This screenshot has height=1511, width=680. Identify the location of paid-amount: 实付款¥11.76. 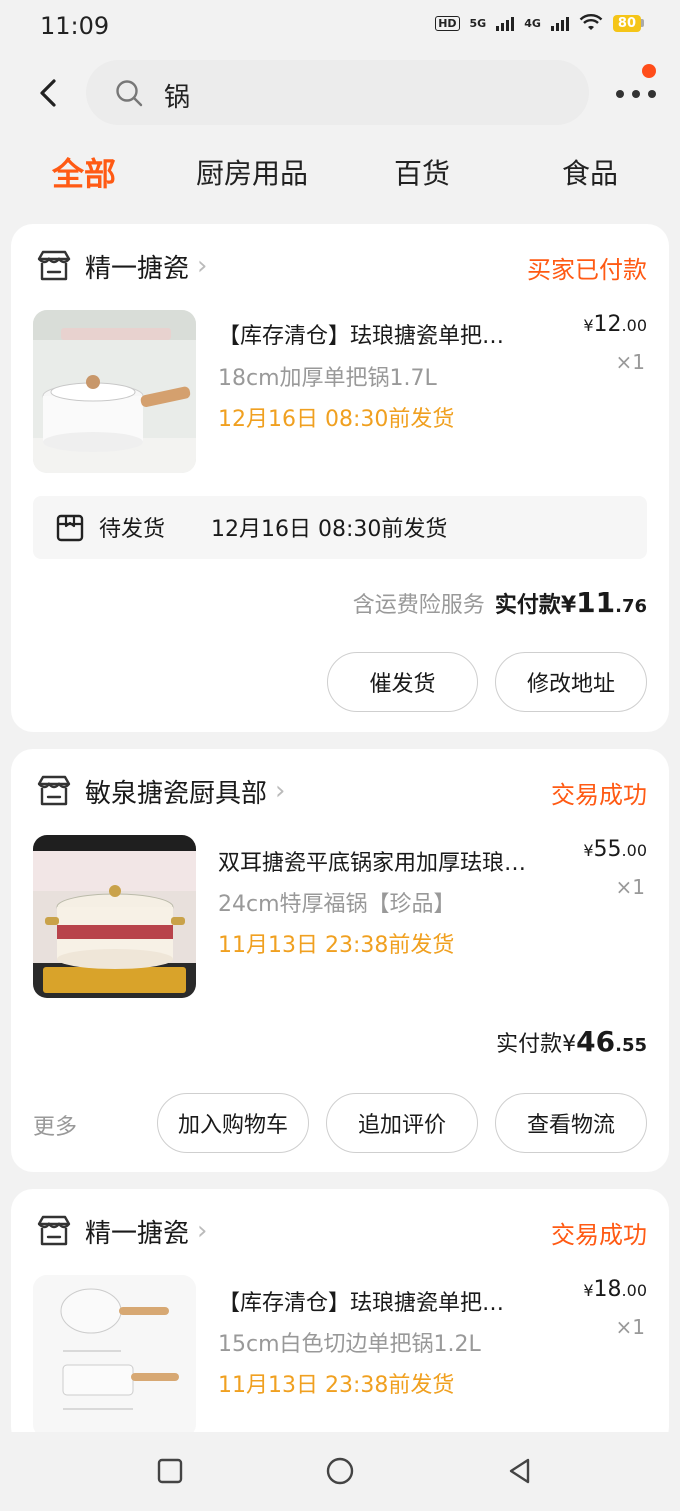
(570, 602).